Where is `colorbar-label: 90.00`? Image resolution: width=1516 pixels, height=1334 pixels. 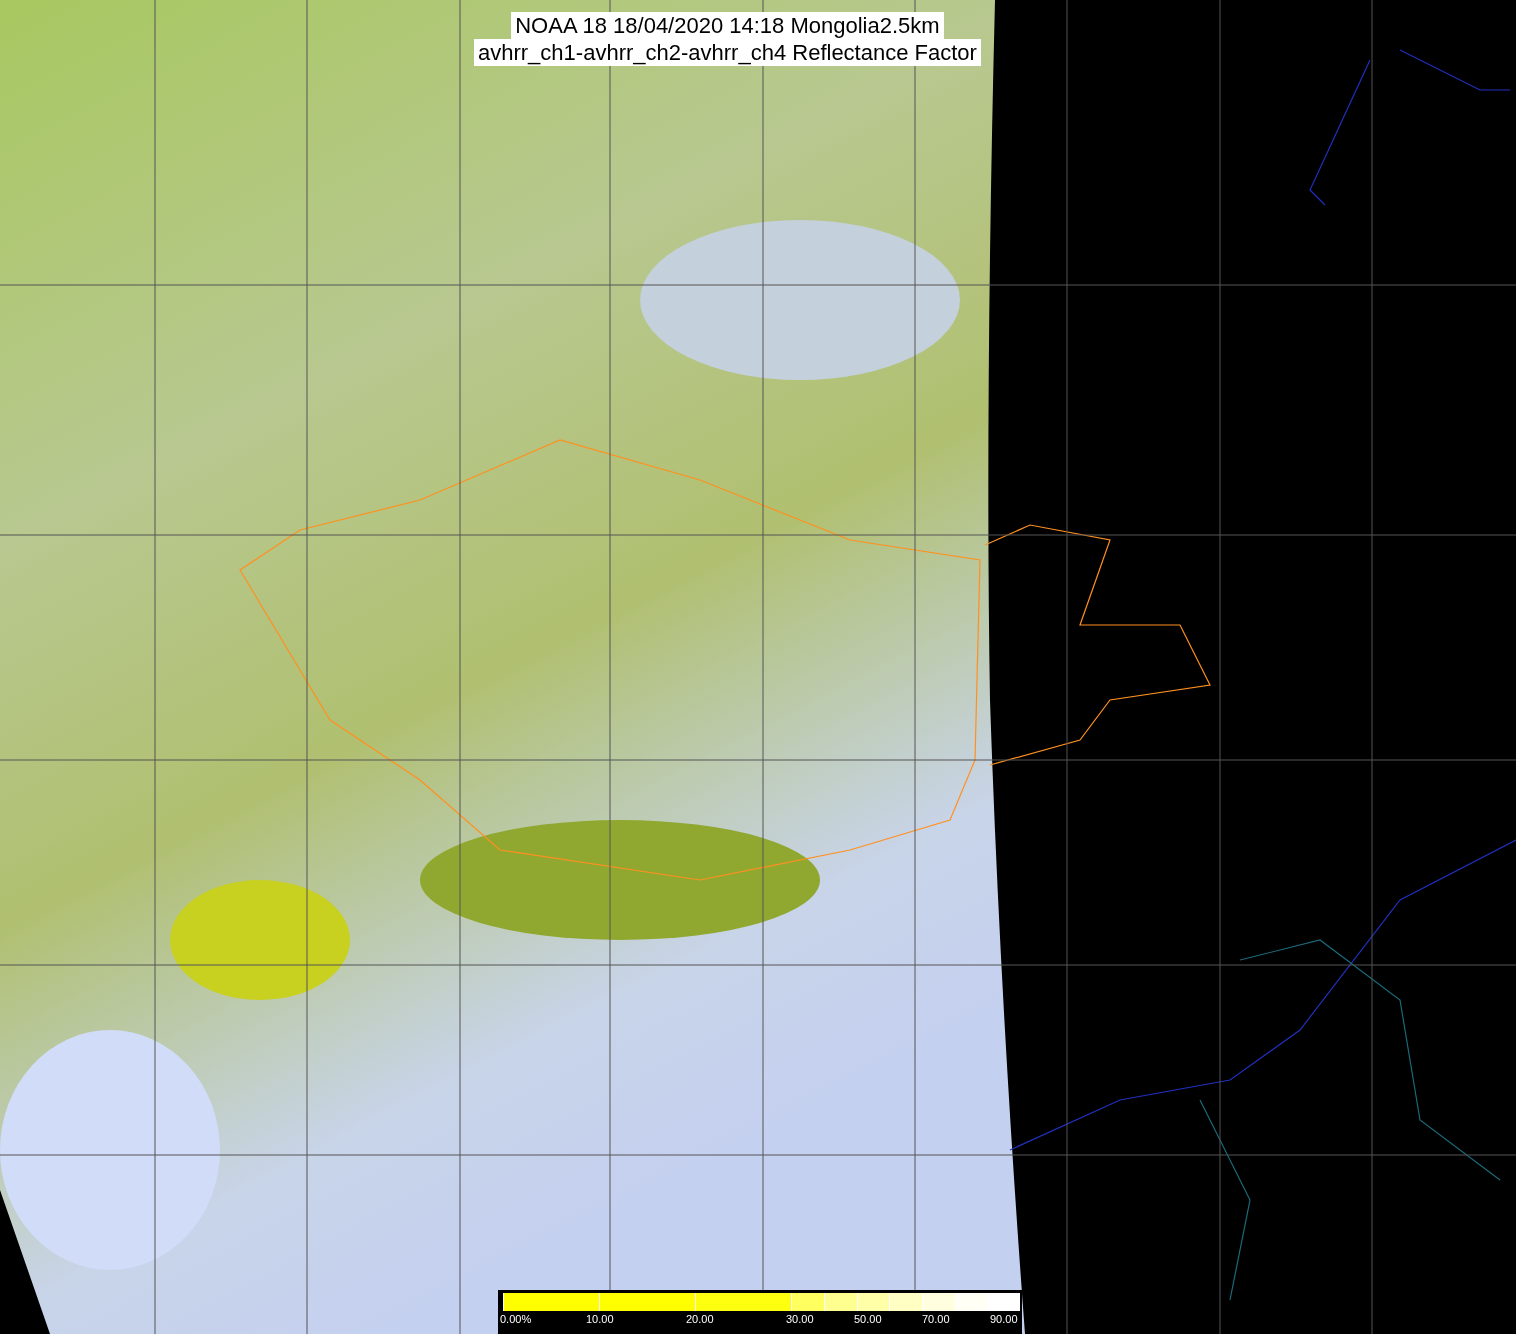
colorbar-label: 90.00 is located at coordinates (1004, 1319).